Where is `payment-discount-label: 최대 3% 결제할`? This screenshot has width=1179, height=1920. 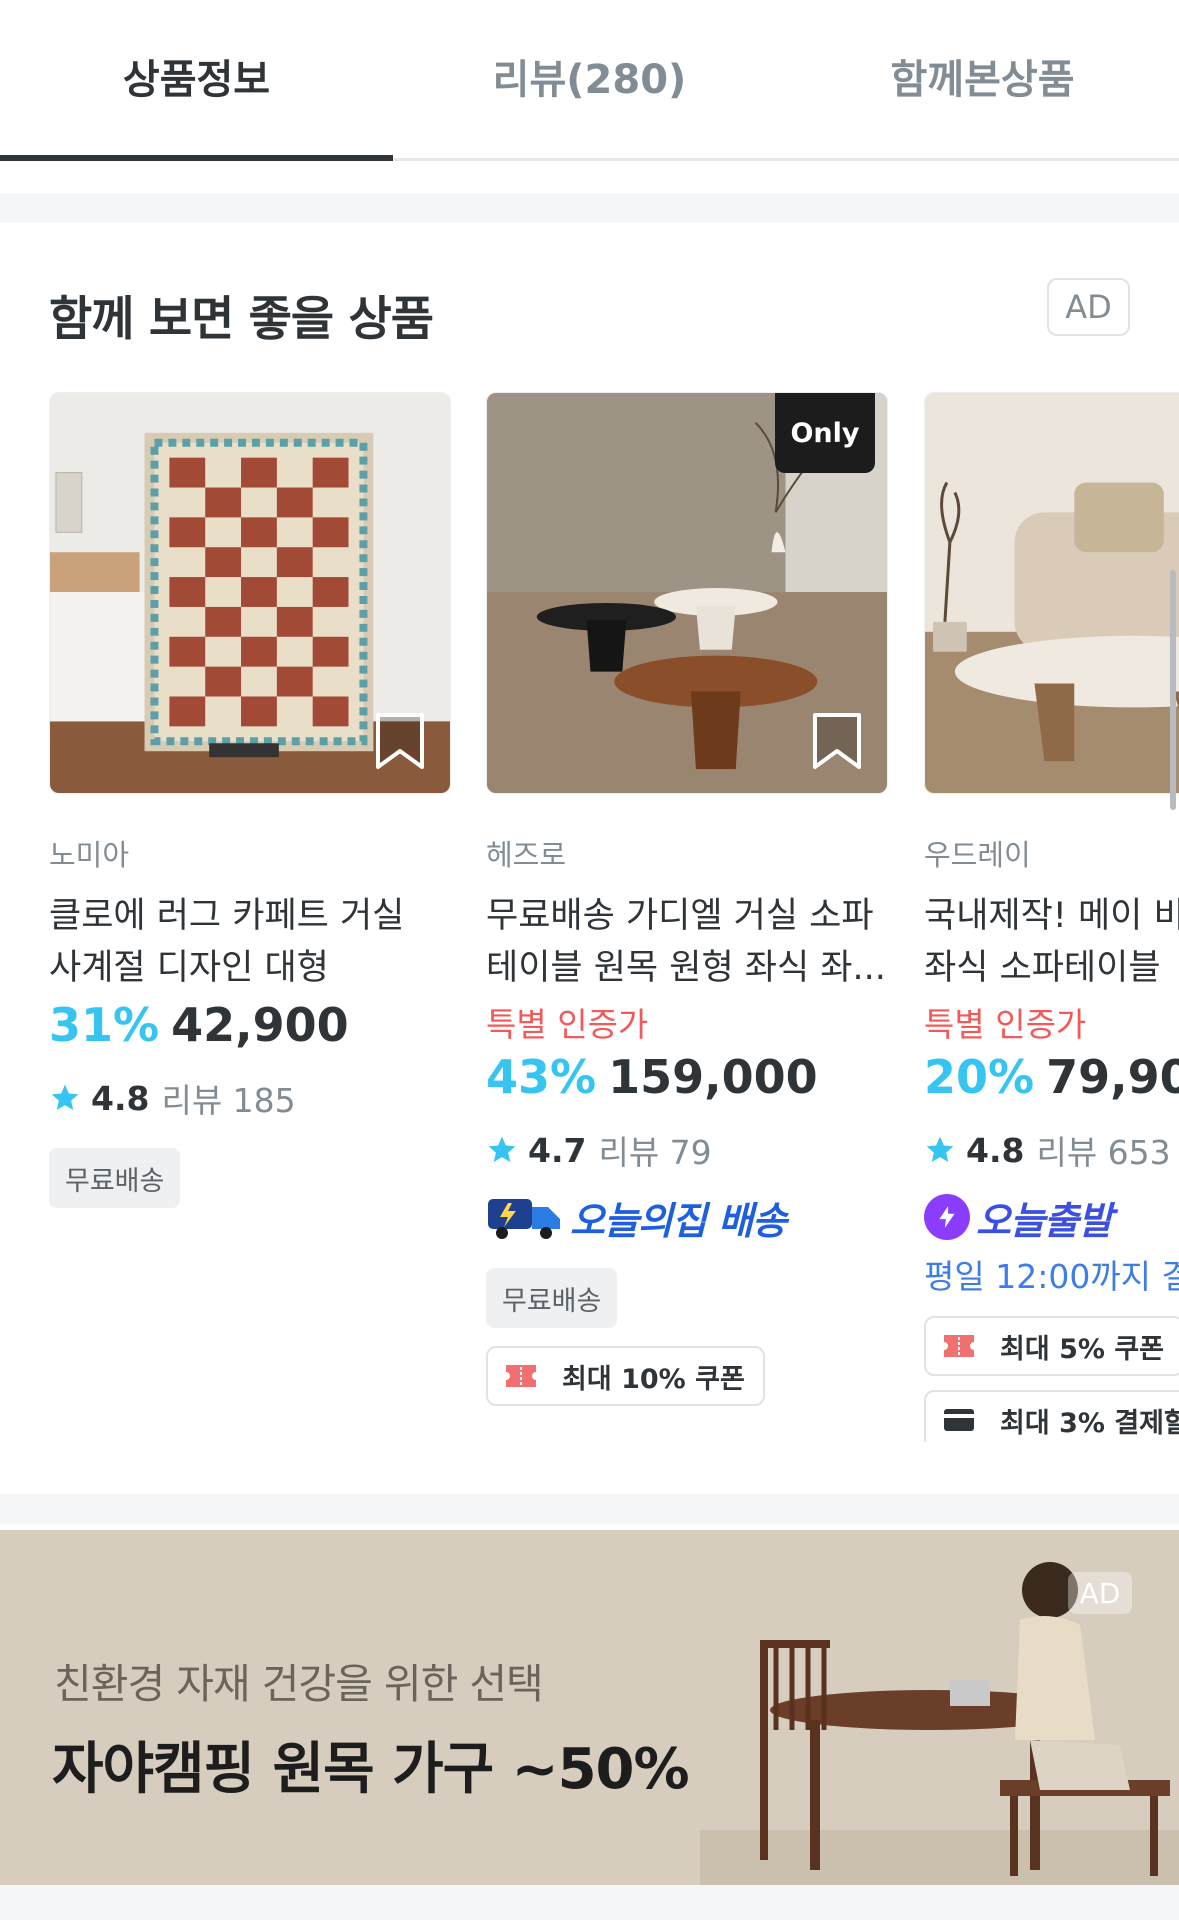 payment-discount-label: 최대 3% 결제할 is located at coordinates (1089, 1423).